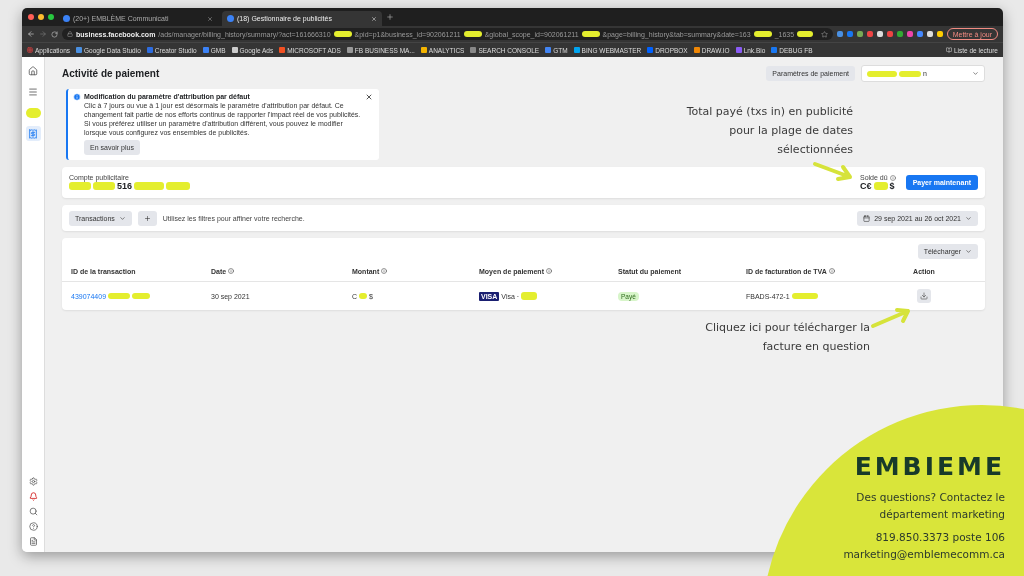 This screenshot has width=1024, height=576. Describe the element at coordinates (125, 186) in the screenshot. I see `account-number: 516` at that location.